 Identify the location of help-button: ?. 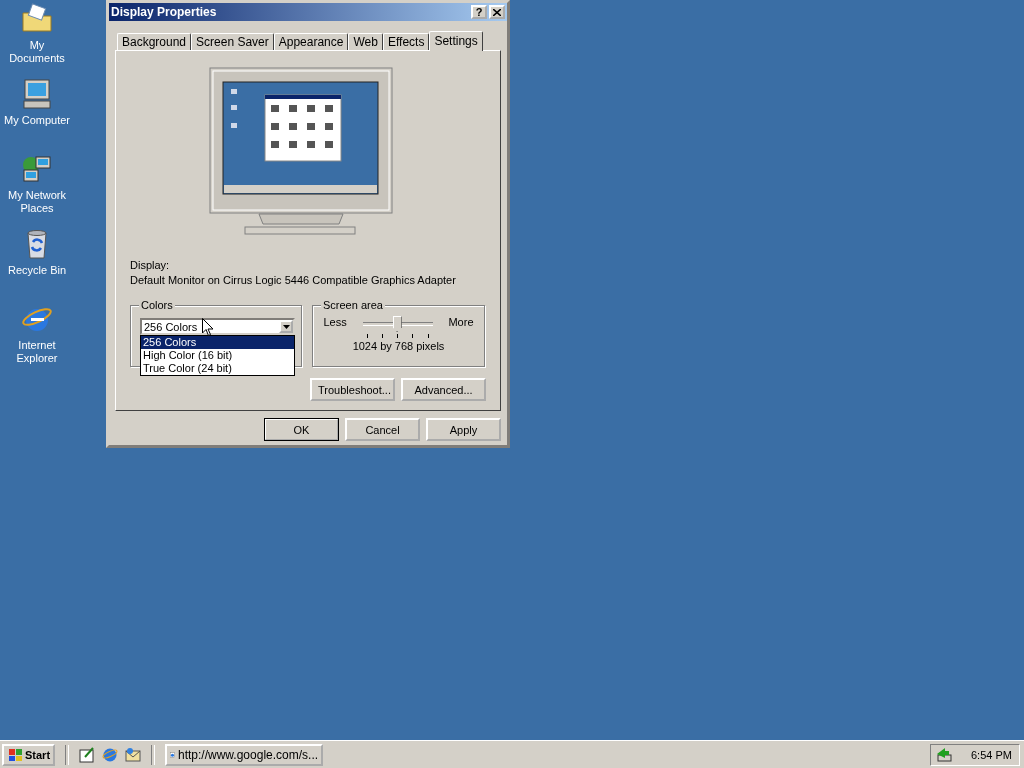
(479, 12).